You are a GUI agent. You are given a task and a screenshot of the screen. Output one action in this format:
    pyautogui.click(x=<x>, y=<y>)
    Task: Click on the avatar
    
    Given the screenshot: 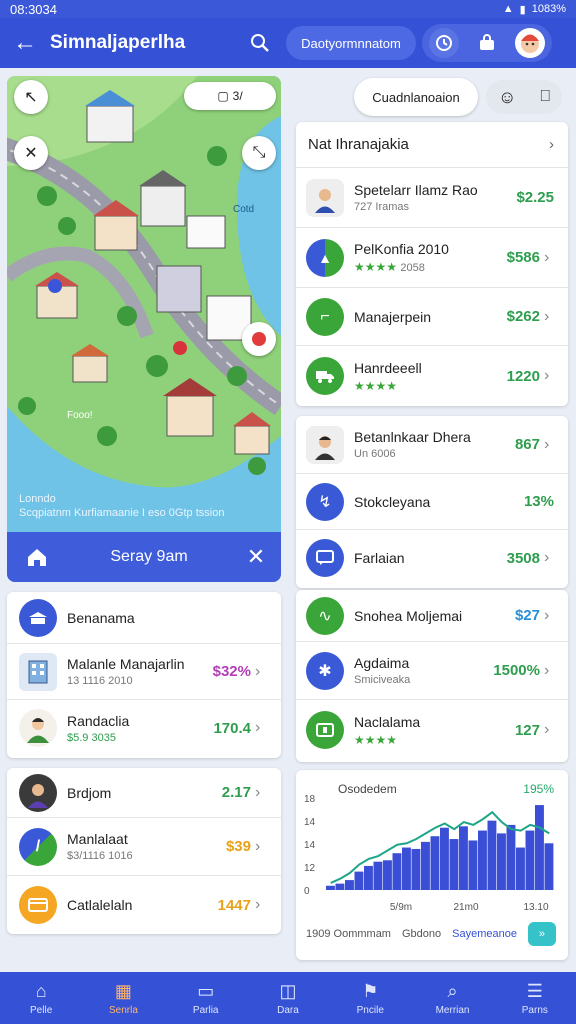 What is the action you would take?
    pyautogui.click(x=530, y=43)
    